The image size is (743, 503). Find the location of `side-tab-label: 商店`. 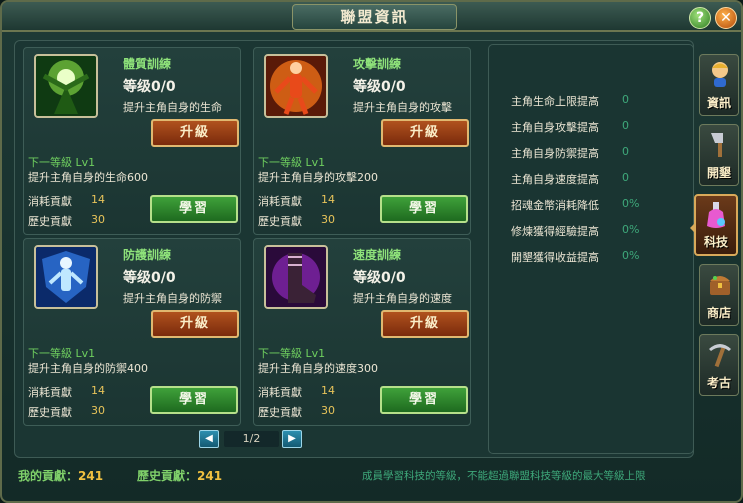

side-tab-label: 商店 is located at coordinates (718, 313).